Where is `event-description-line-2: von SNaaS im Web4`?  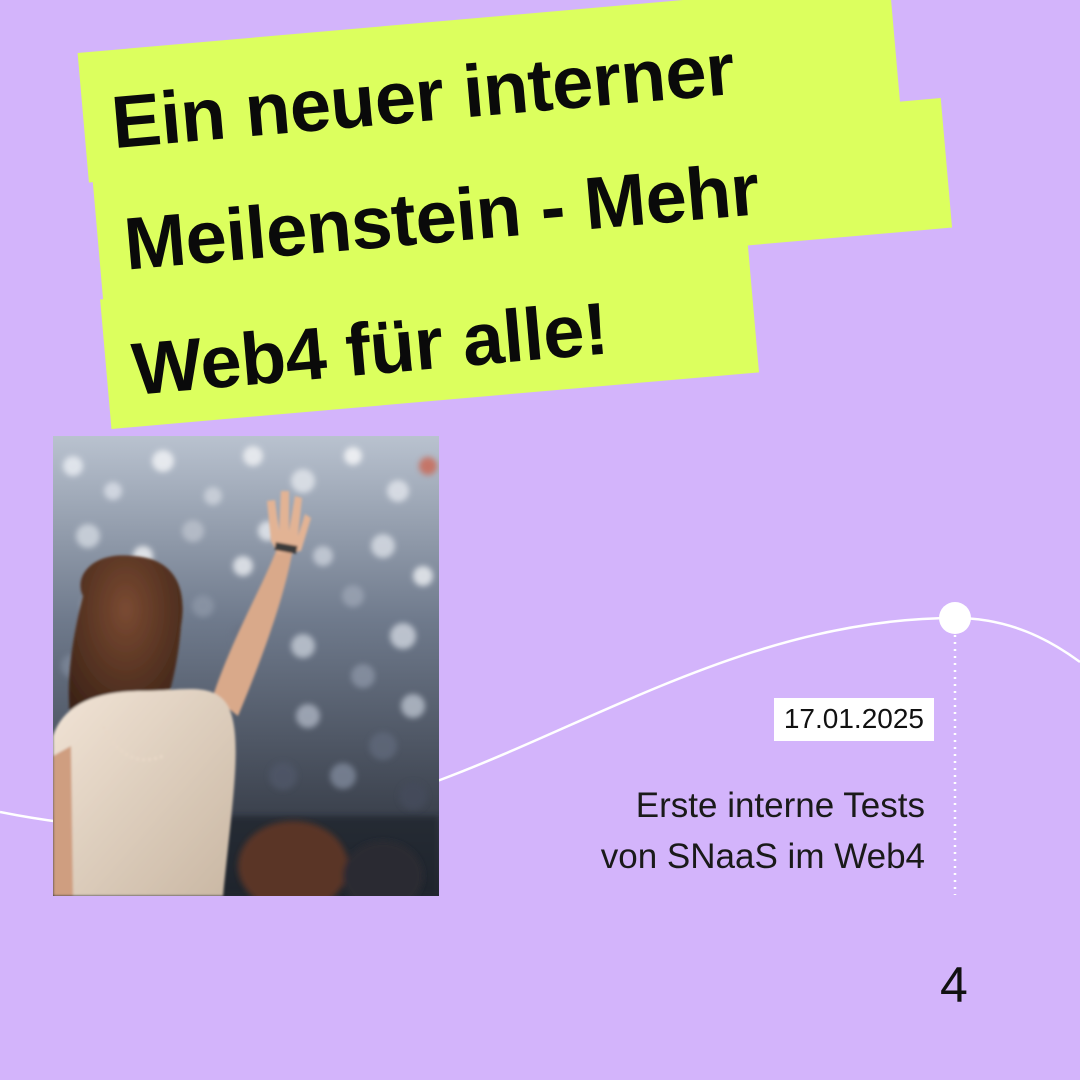 event-description-line-2: von SNaaS im Web4 is located at coordinates (762, 856).